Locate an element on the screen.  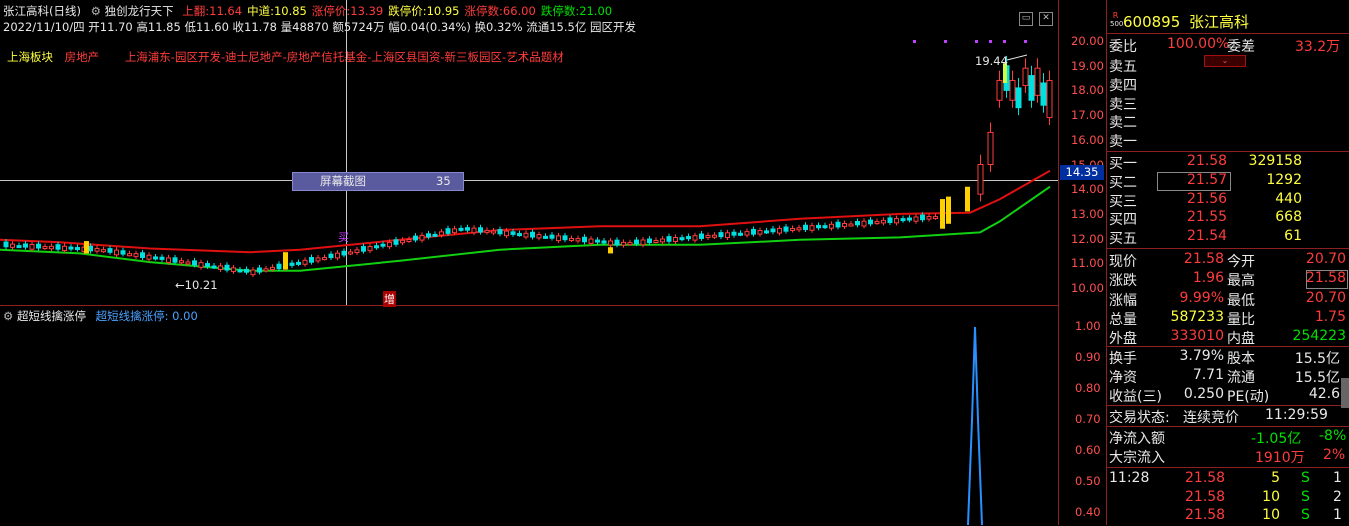
weibi-row: 委比 100.00% 委差 33.2万 is located at coordinates (1228, 45).